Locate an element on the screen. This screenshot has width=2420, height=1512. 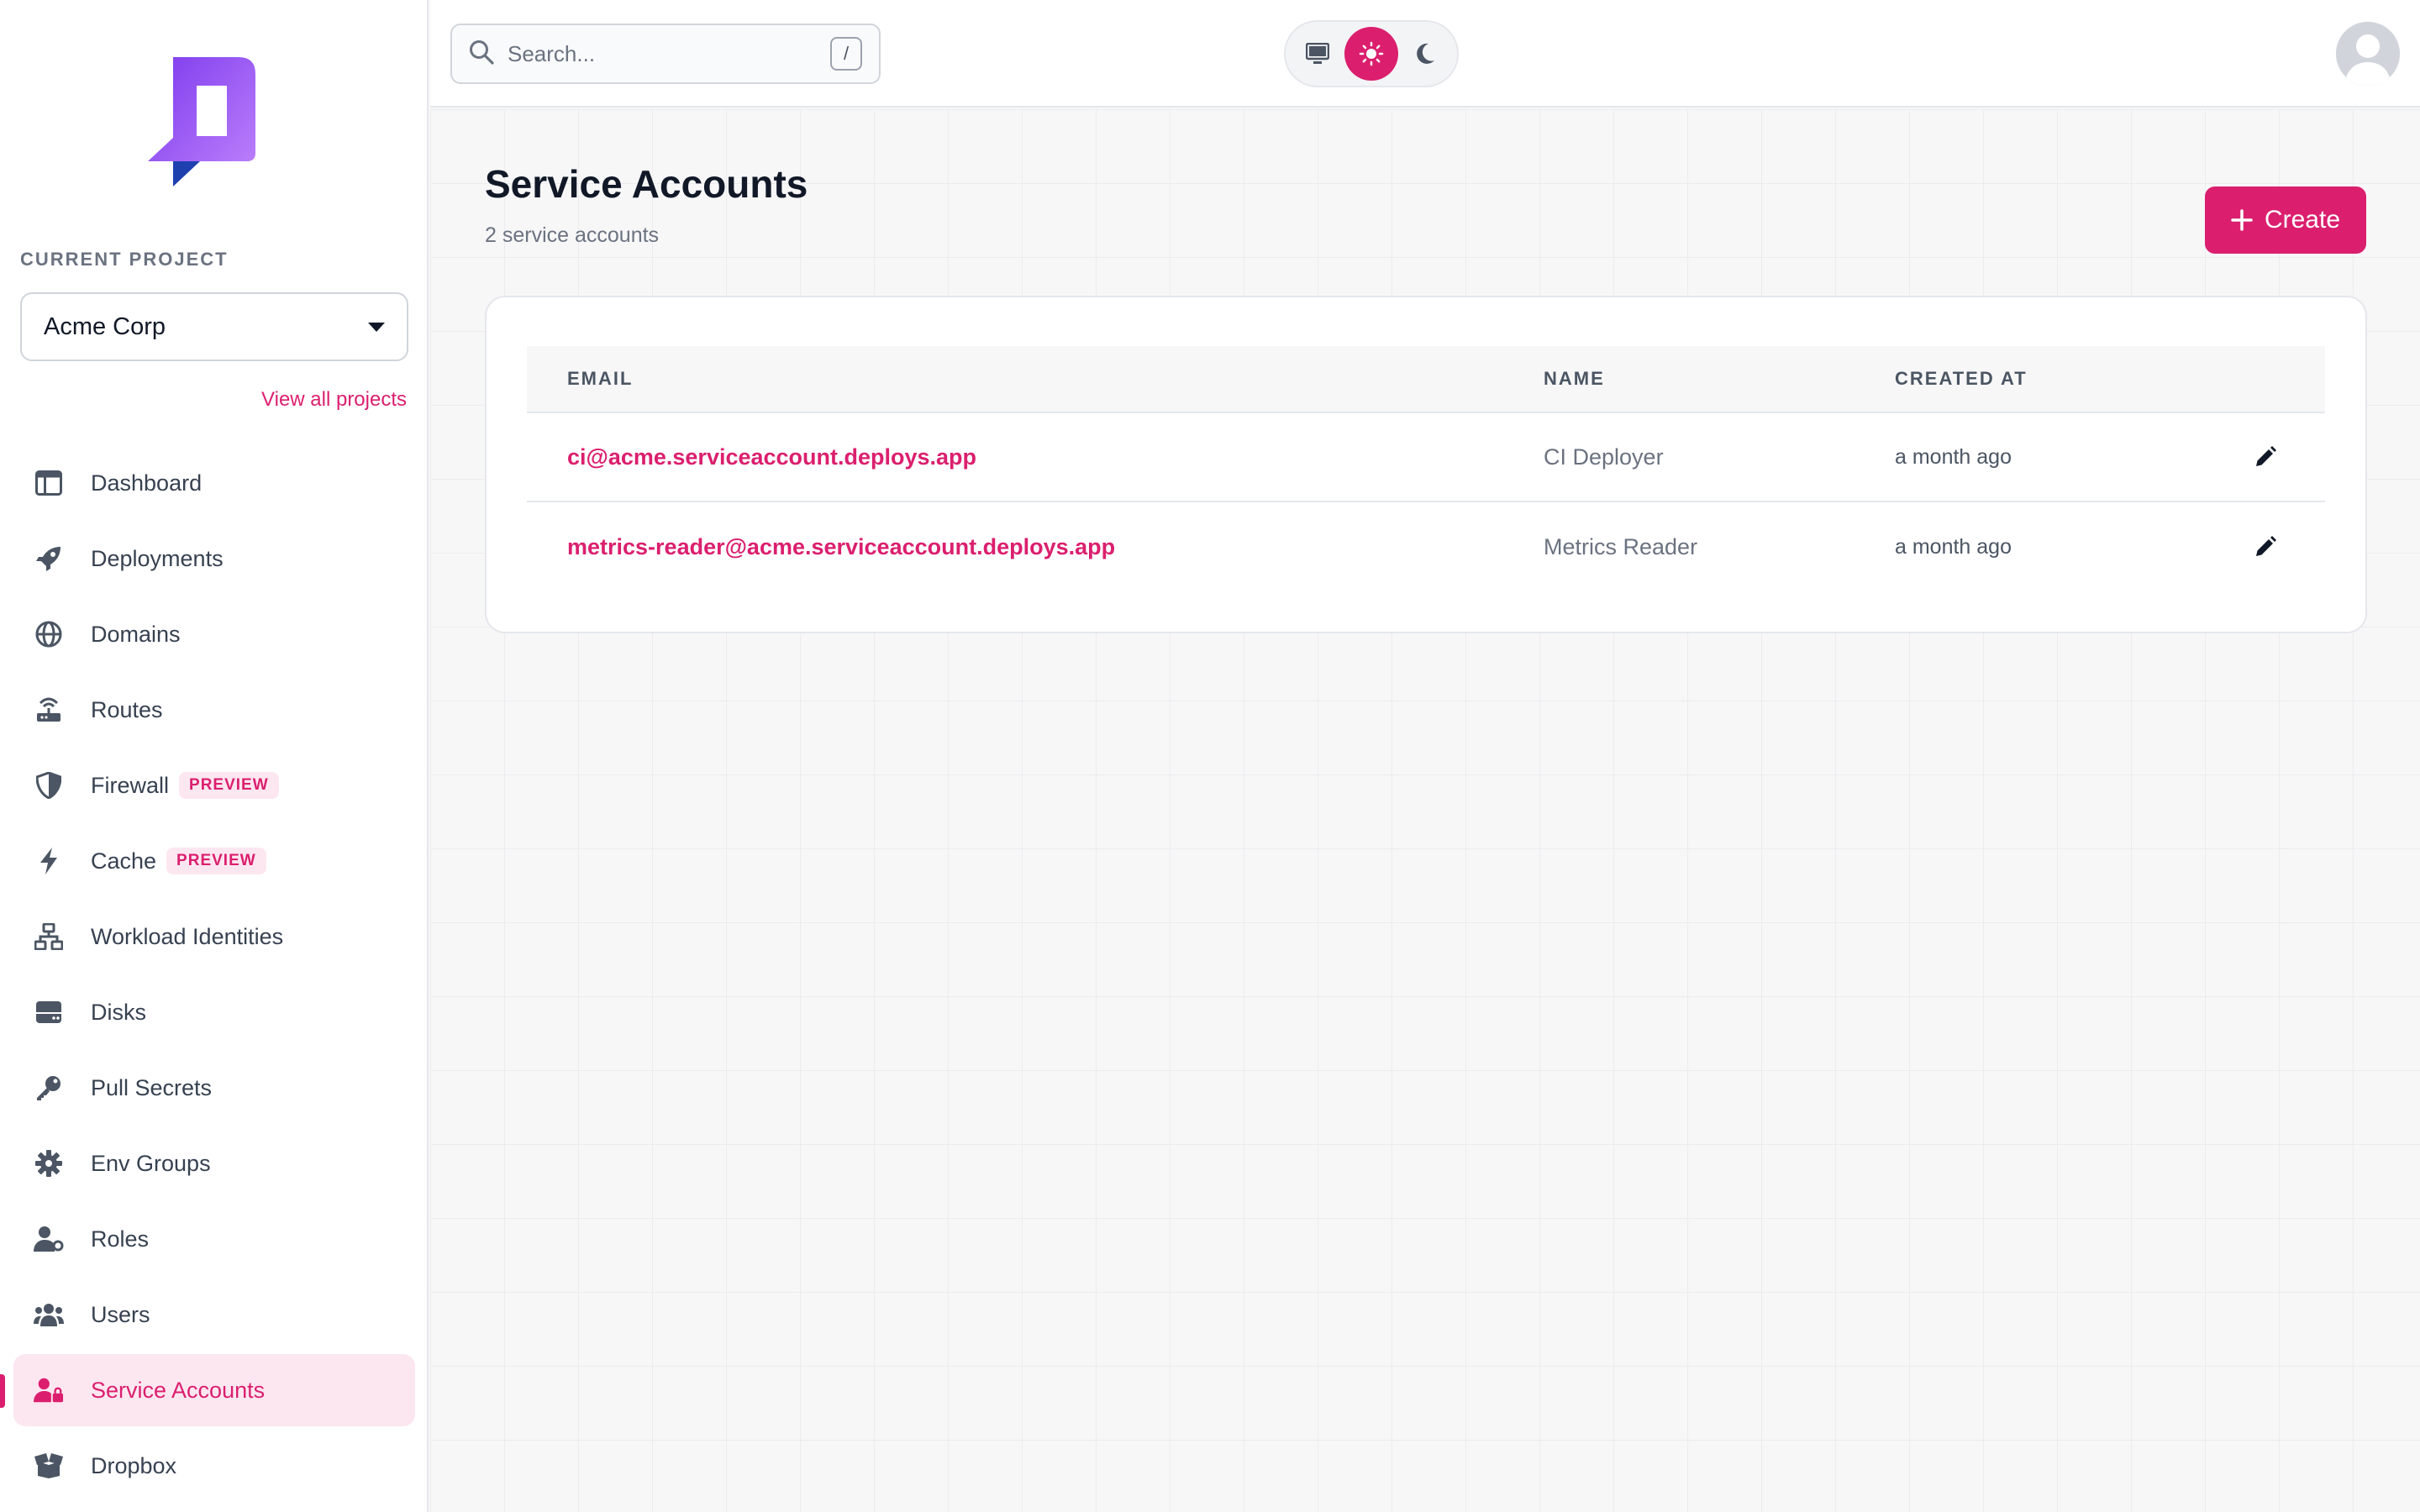
sidebar-item-disks: Disks is located at coordinates (214, 1012).